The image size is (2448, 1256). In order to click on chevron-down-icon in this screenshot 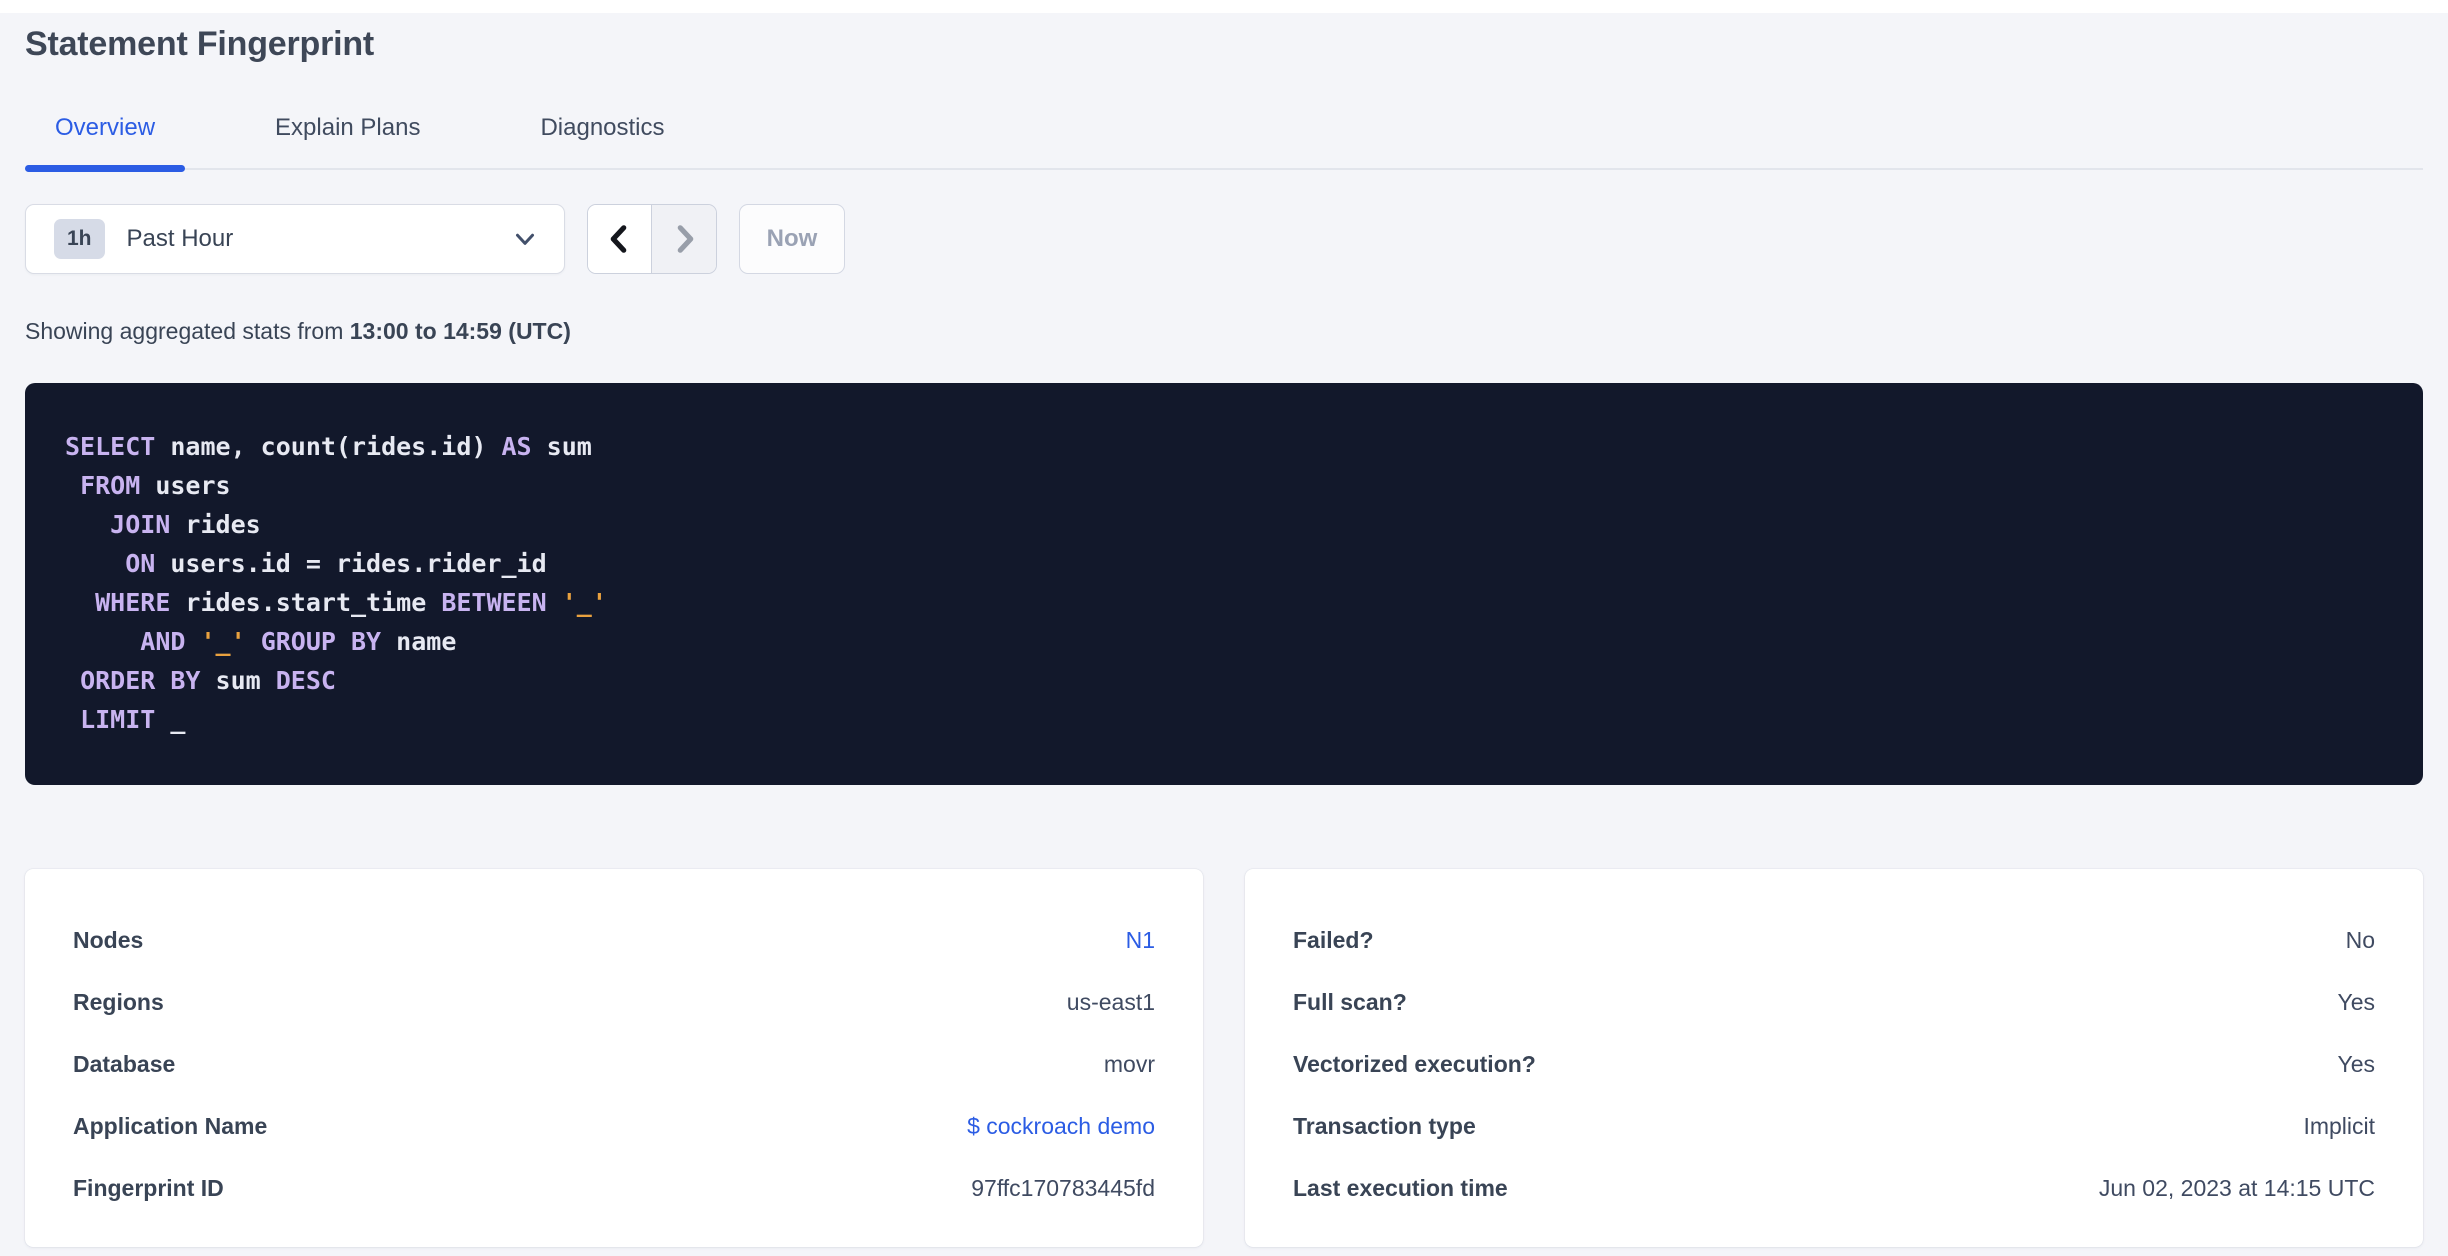, I will do `click(525, 239)`.